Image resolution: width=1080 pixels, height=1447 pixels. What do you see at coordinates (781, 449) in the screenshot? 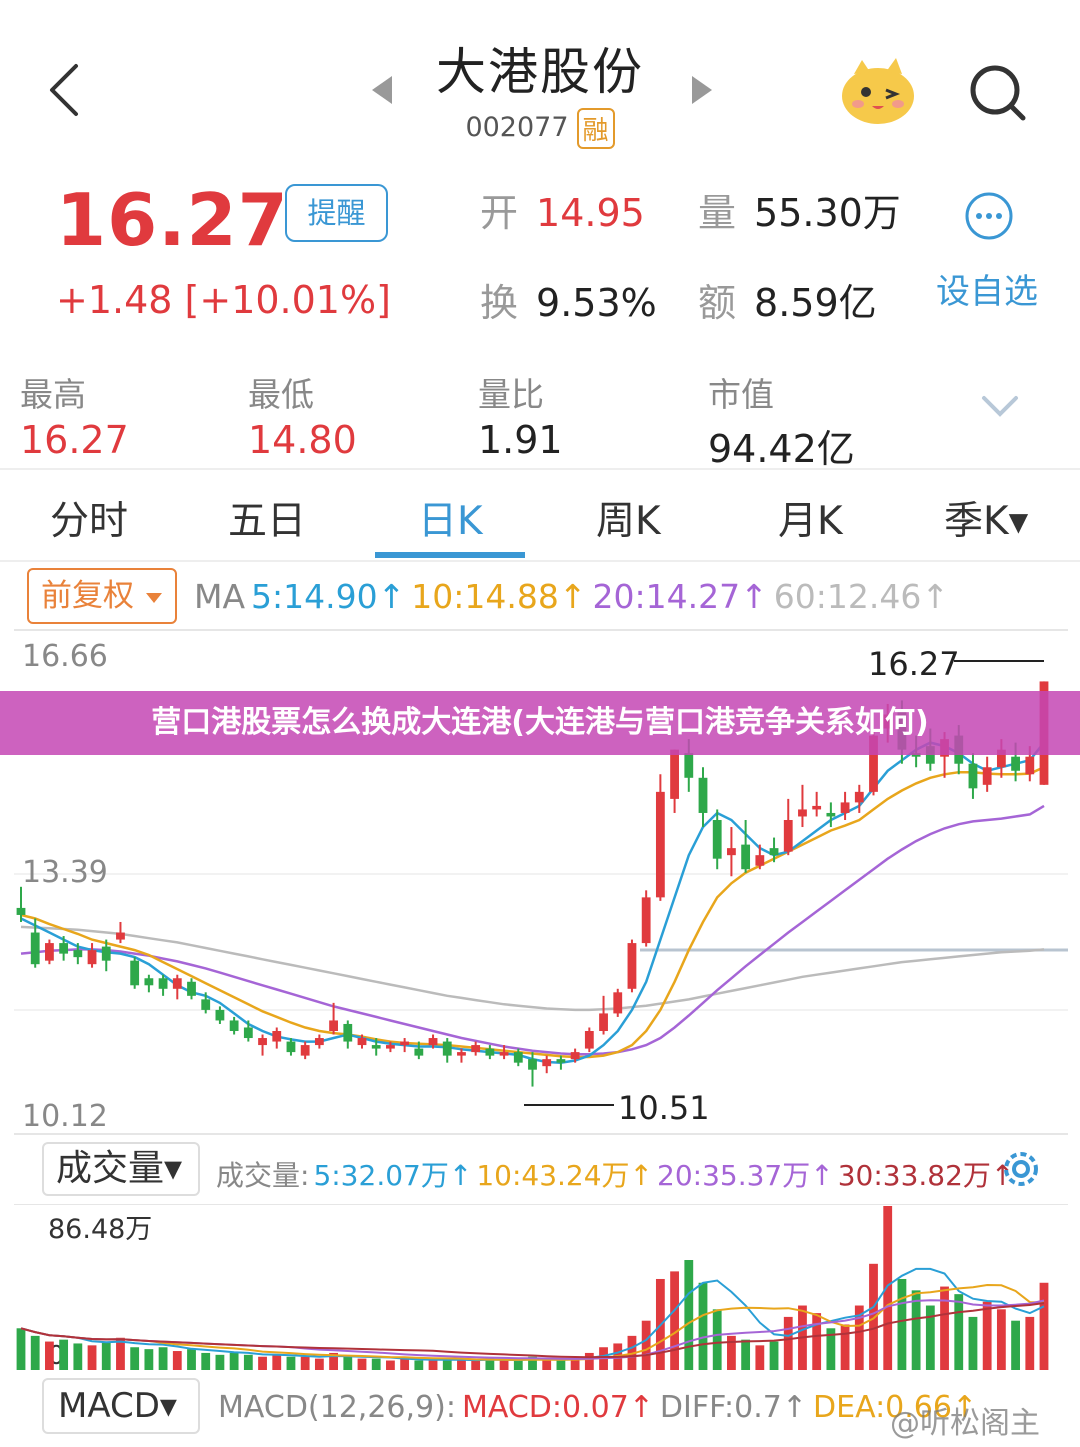
I see `summary-value-market-cap: 94.42亿` at bounding box center [781, 449].